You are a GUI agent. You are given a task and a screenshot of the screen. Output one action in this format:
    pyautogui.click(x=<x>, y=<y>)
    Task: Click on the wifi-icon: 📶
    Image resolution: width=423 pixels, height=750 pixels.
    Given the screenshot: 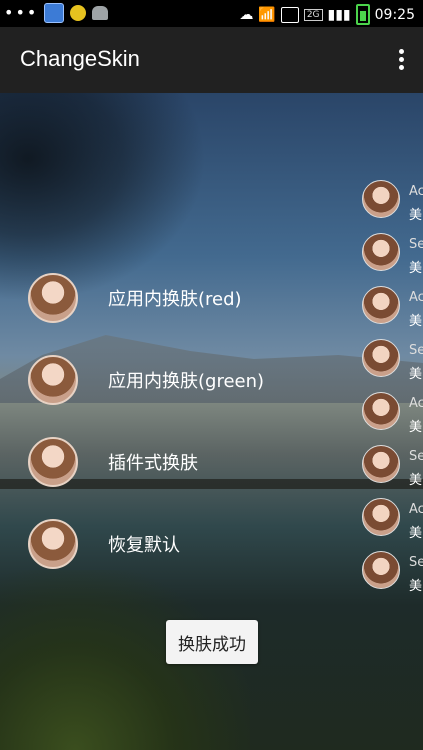 What is the action you would take?
    pyautogui.click(x=267, y=14)
    